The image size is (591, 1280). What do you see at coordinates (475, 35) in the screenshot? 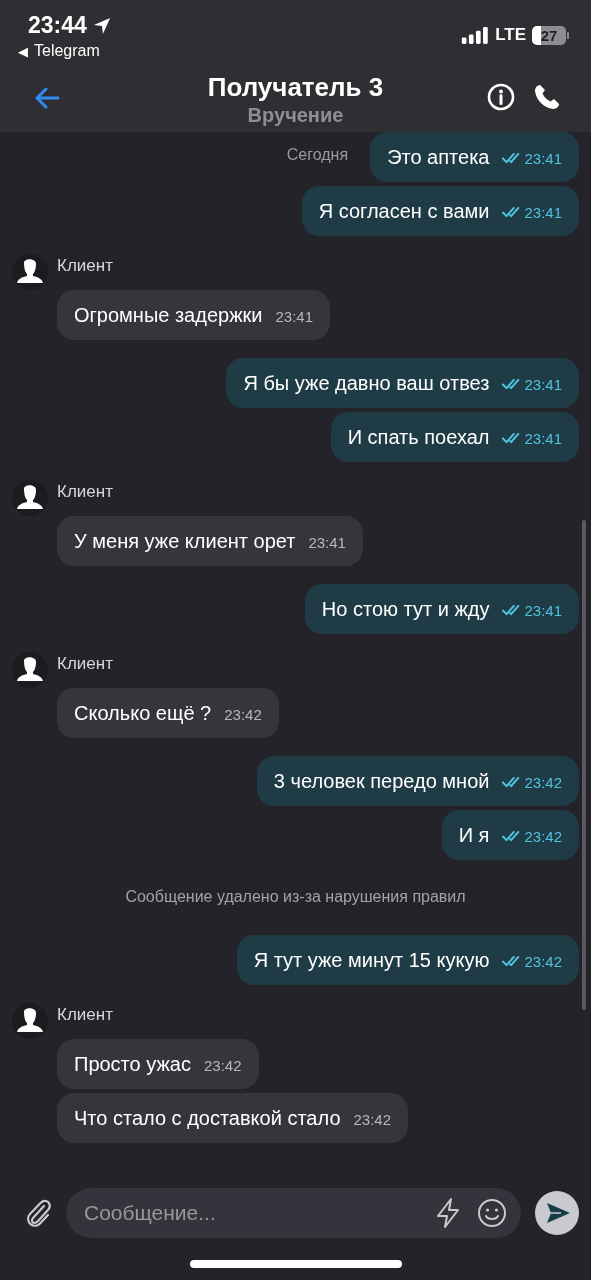
I see `signal-icon` at bounding box center [475, 35].